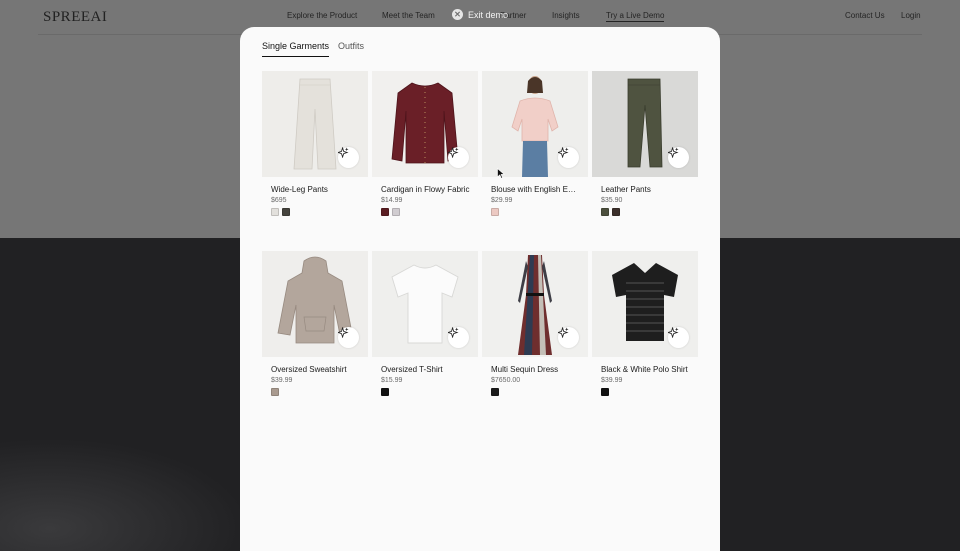 The height and width of the screenshot is (551, 960). I want to click on mouse-cursor-icon, so click(501, 173).